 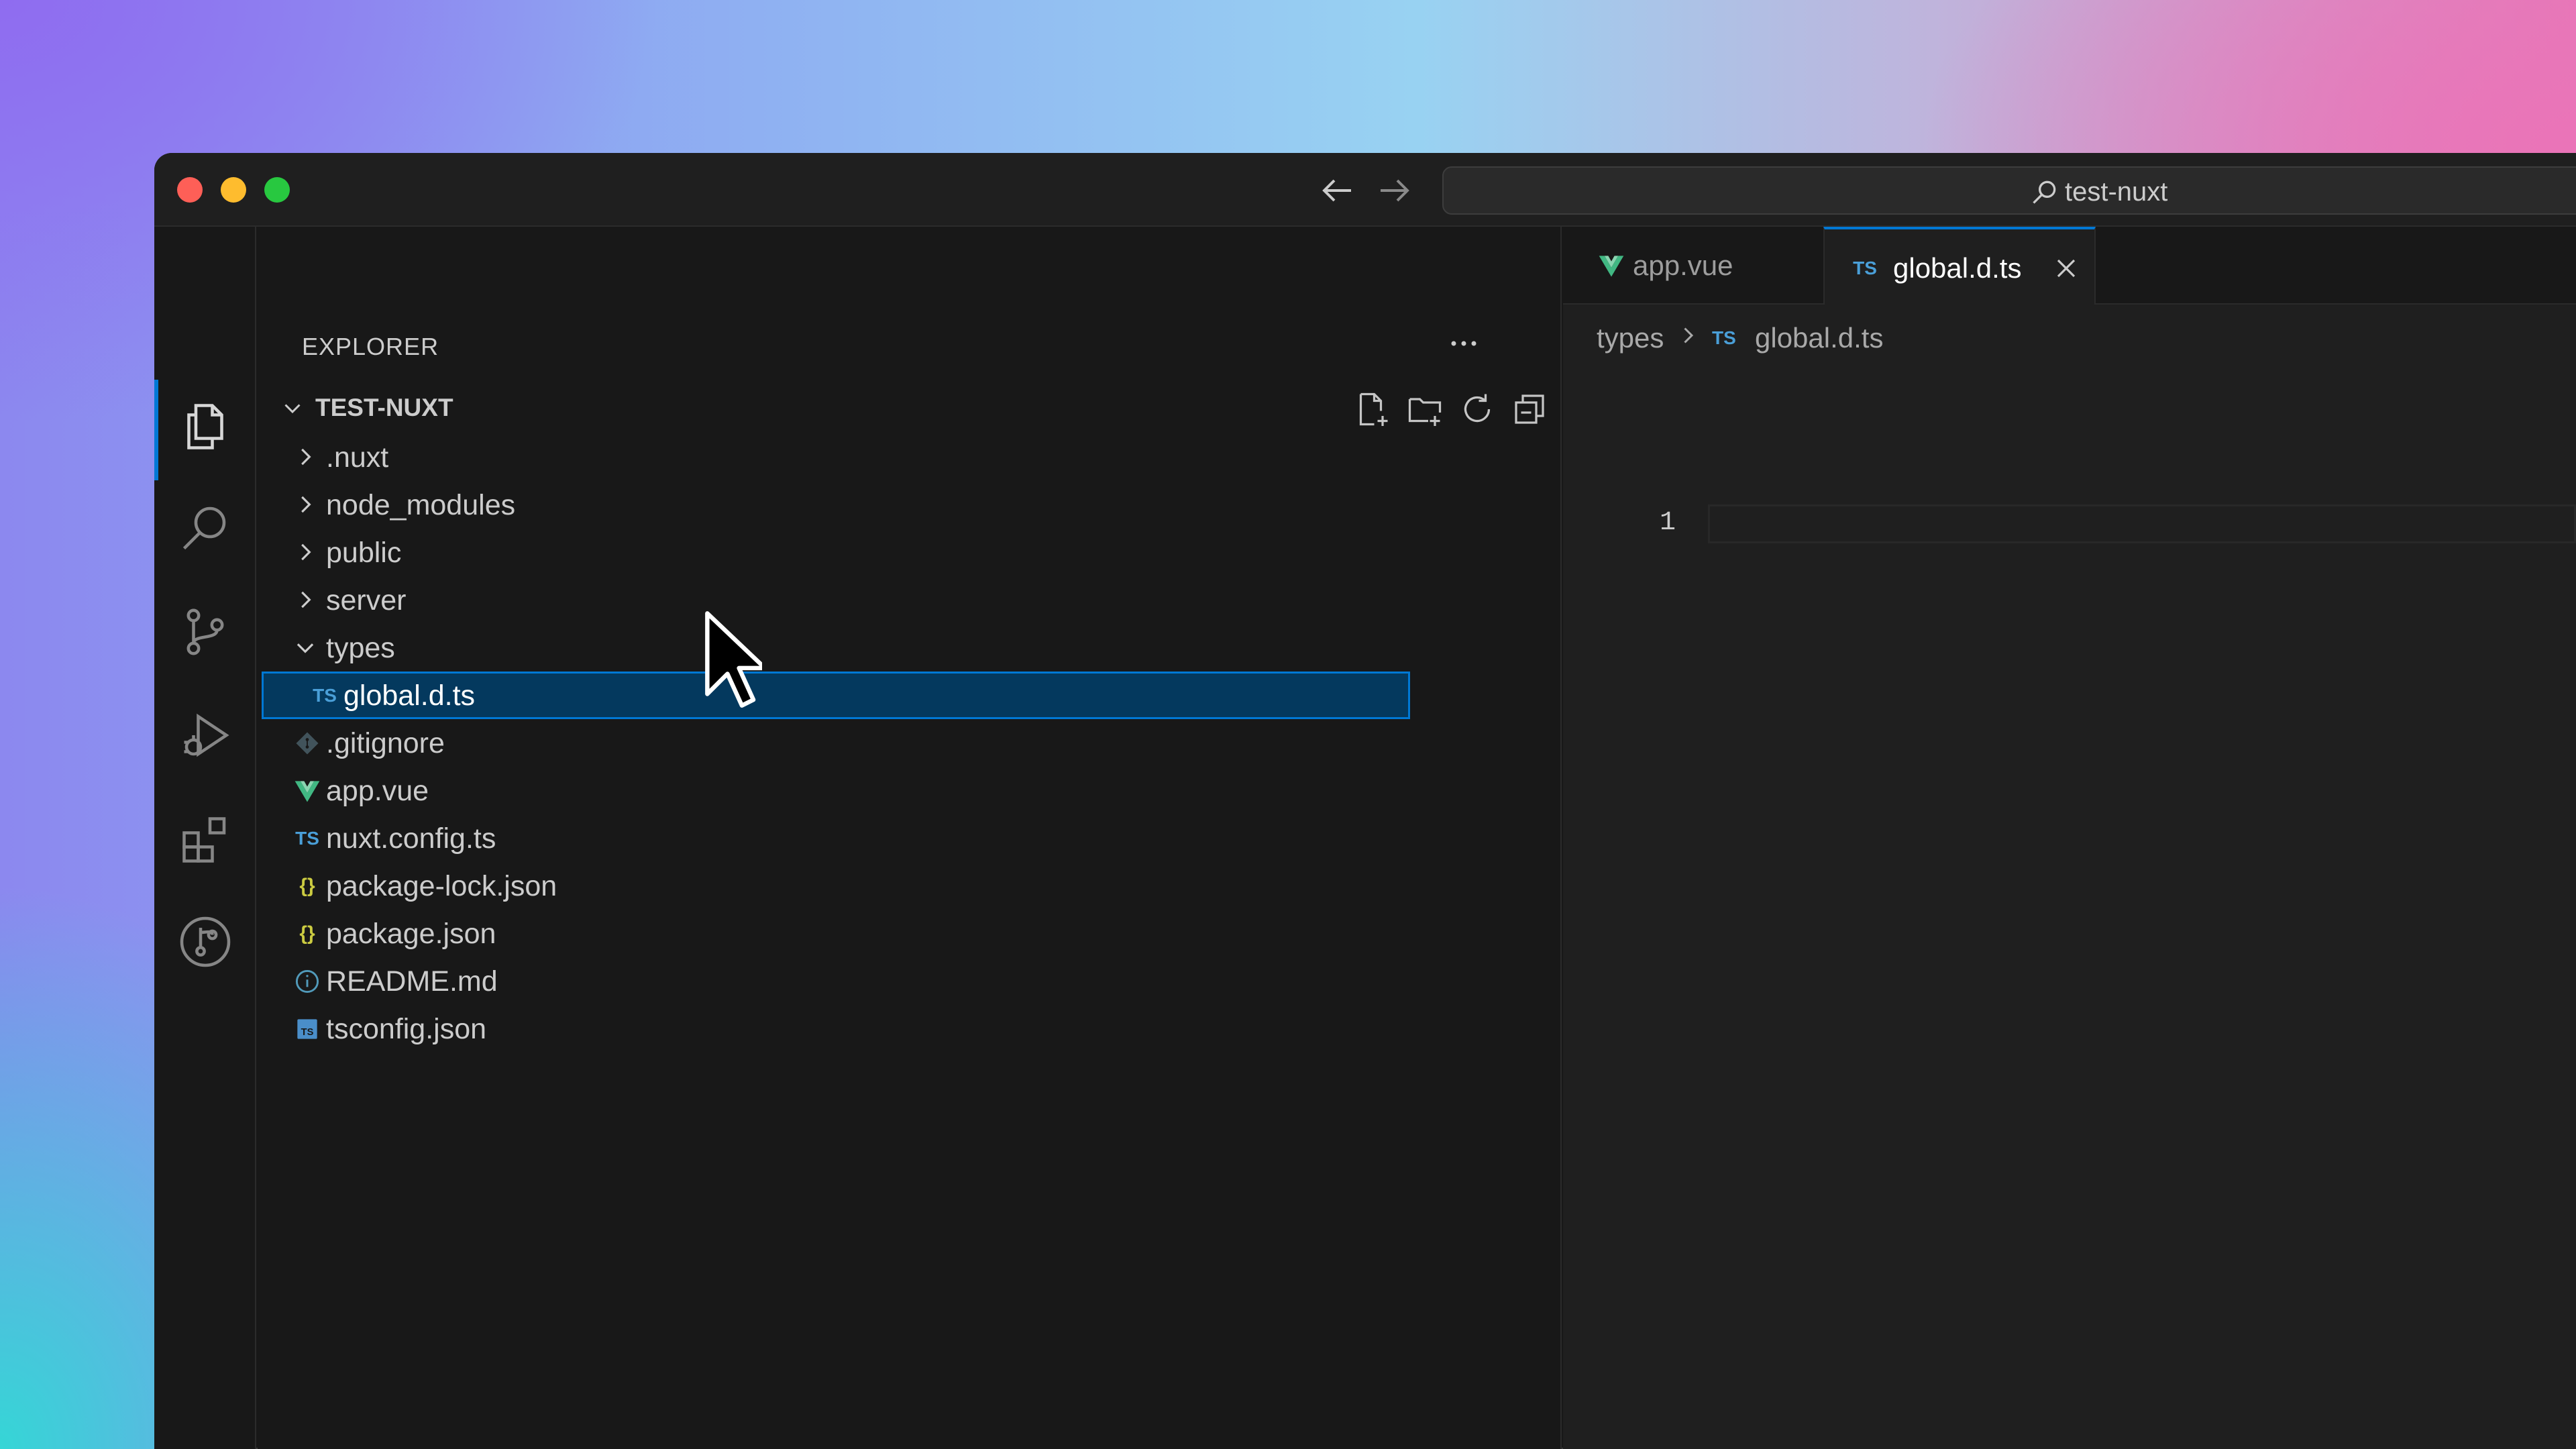 What do you see at coordinates (307, 1032) in the screenshot?
I see `svg-text: TS` at bounding box center [307, 1032].